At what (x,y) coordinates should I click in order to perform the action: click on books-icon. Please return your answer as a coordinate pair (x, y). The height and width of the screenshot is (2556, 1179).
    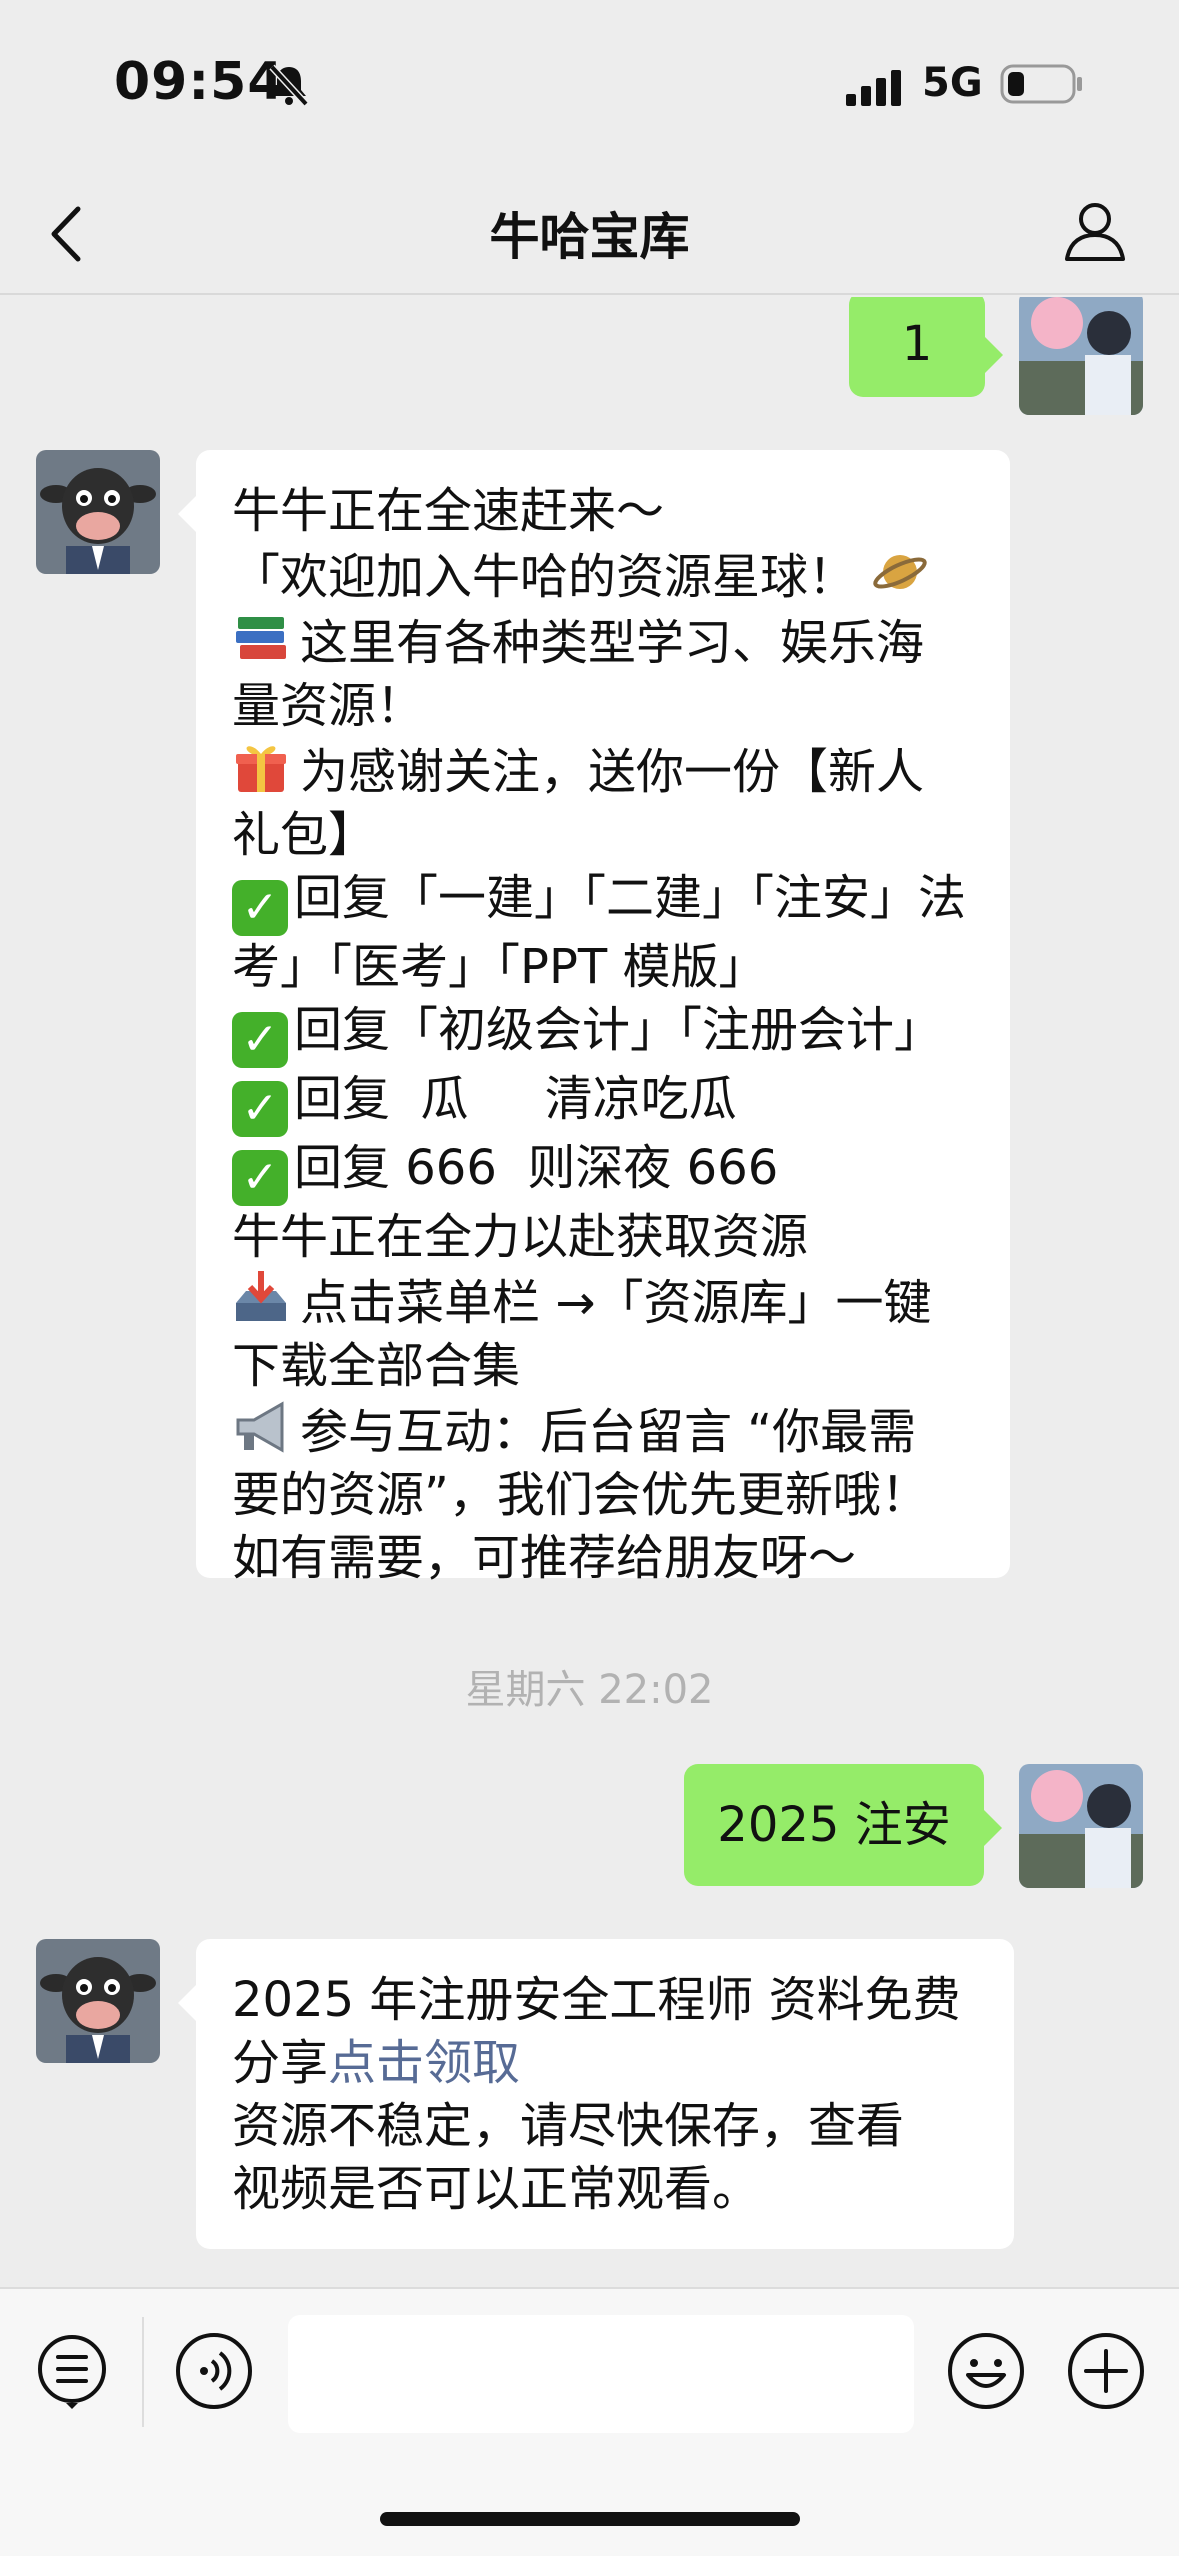
    Looking at the image, I should click on (261, 638).